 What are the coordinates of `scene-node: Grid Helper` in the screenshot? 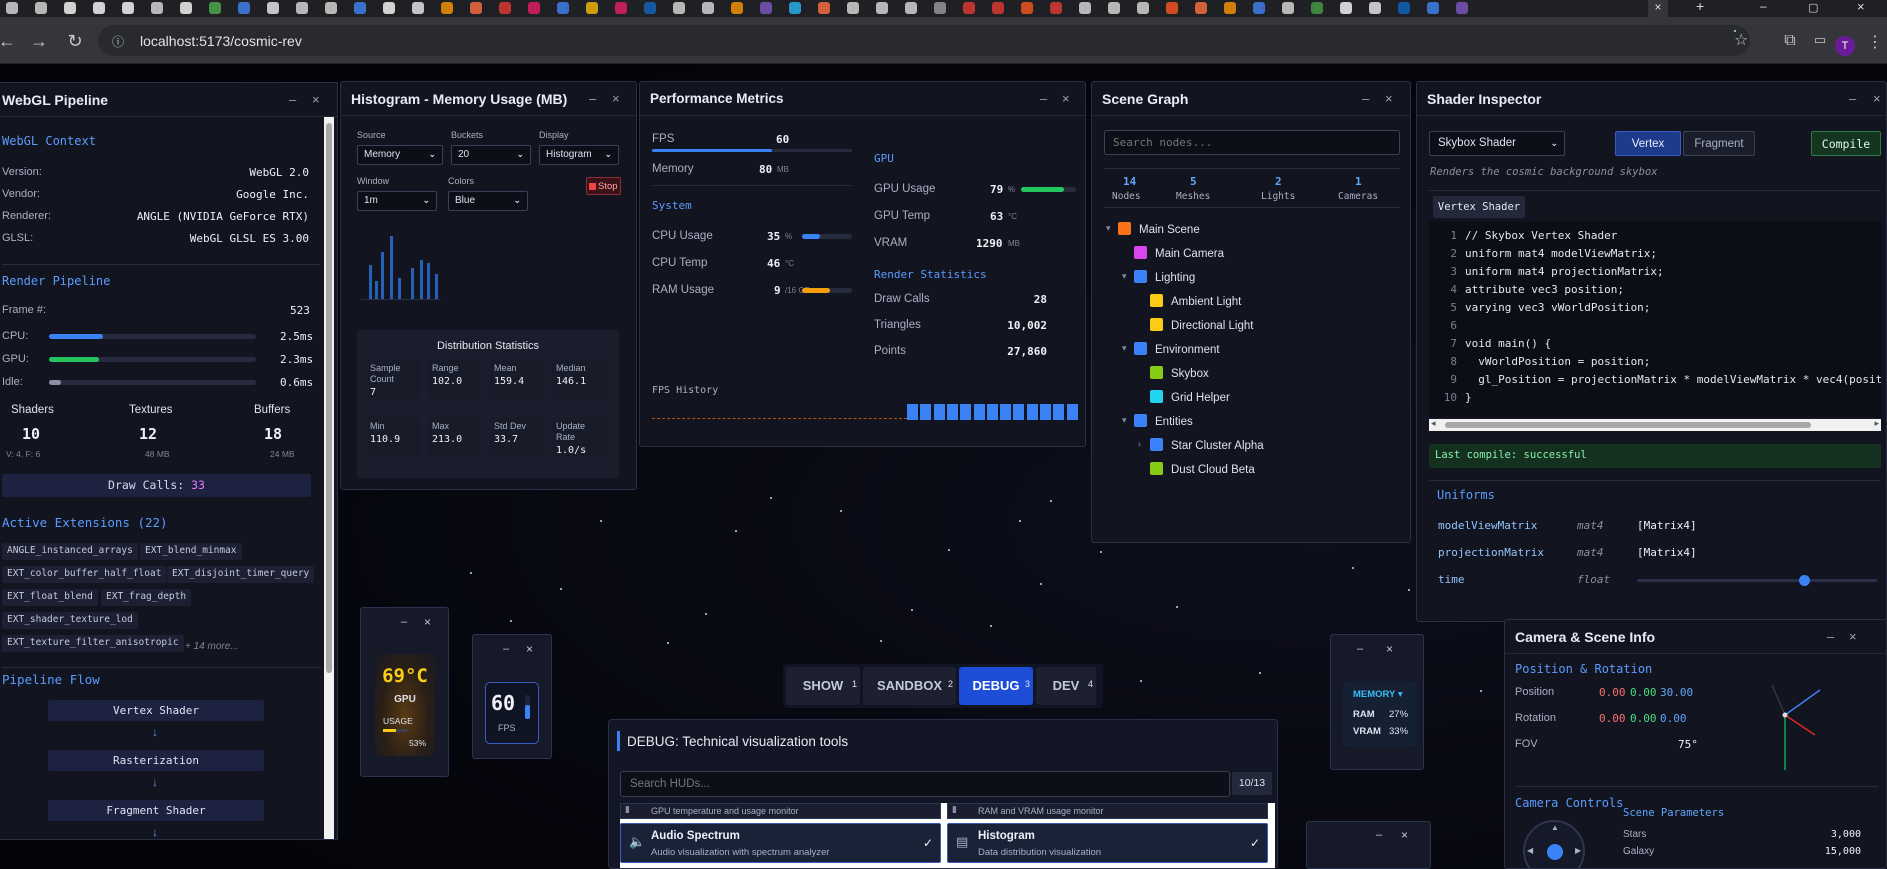 It's located at (1190, 397).